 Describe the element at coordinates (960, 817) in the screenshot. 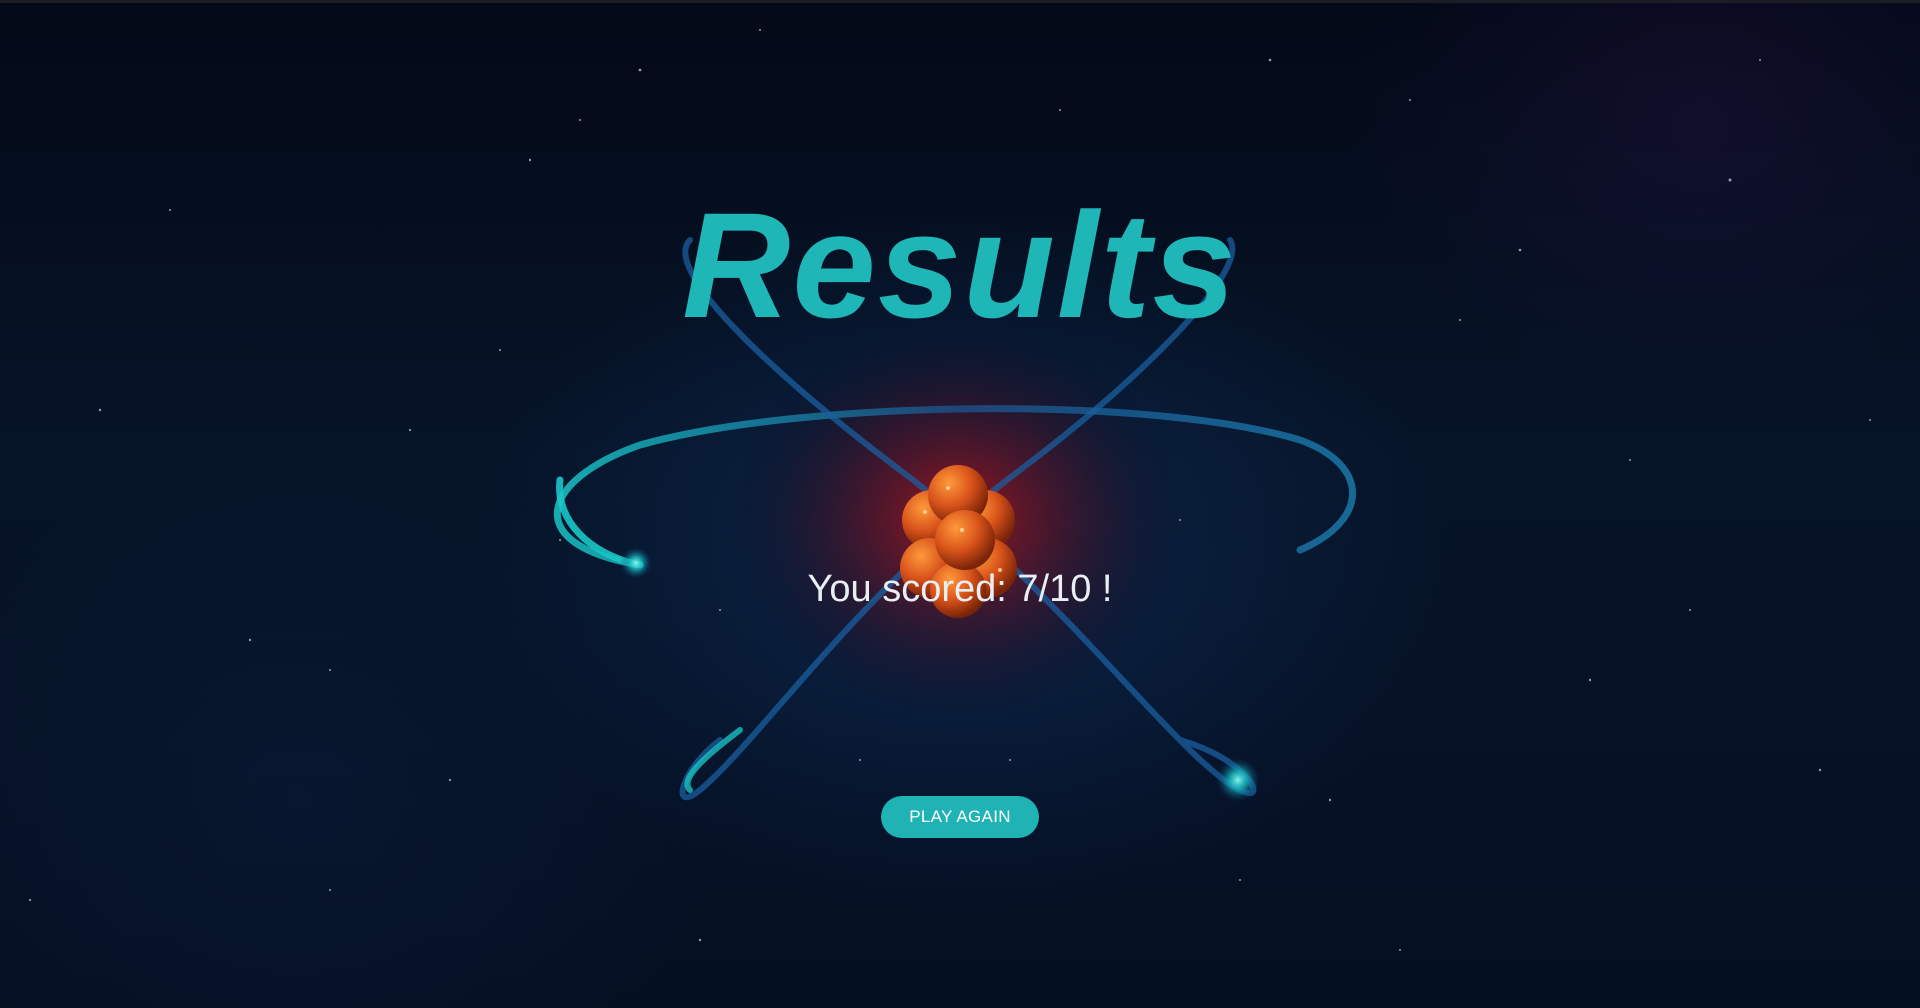

I see `play-again-button: PLAY AGAIN` at that location.